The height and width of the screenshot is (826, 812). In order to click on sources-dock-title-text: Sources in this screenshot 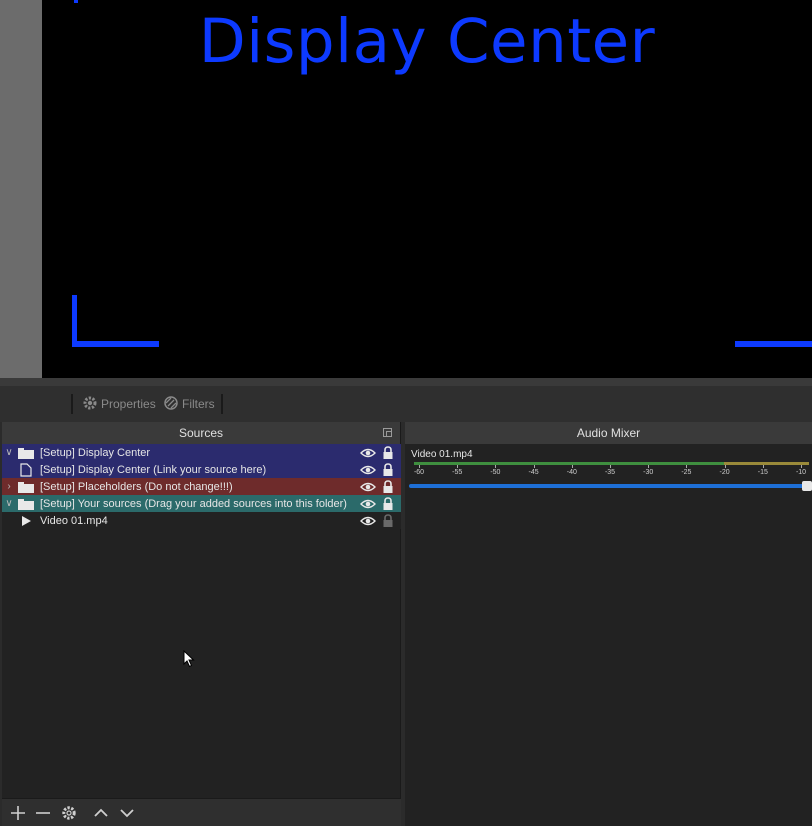, I will do `click(201, 433)`.